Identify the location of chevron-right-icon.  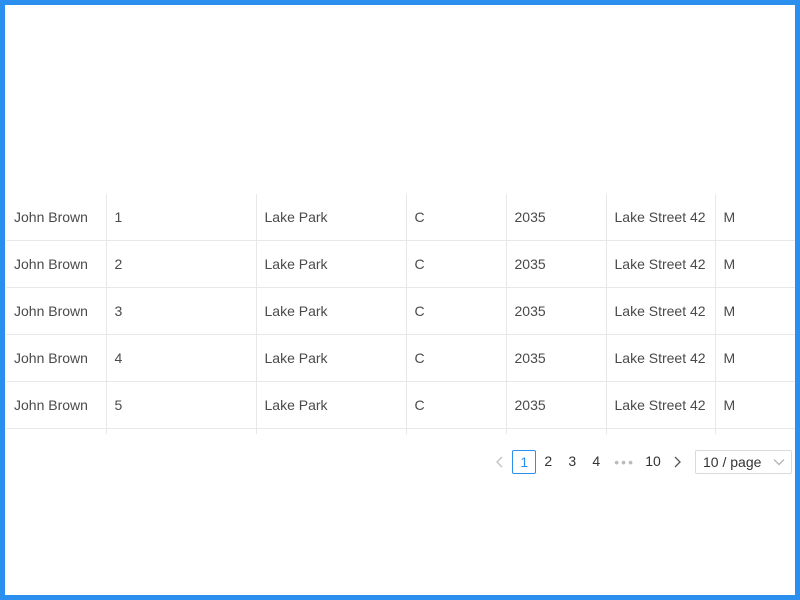
(677, 462).